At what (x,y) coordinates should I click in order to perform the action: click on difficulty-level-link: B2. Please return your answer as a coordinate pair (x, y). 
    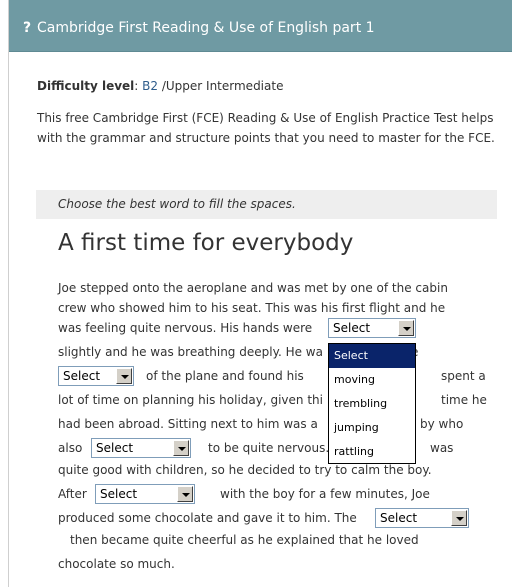
    Looking at the image, I should click on (150, 86).